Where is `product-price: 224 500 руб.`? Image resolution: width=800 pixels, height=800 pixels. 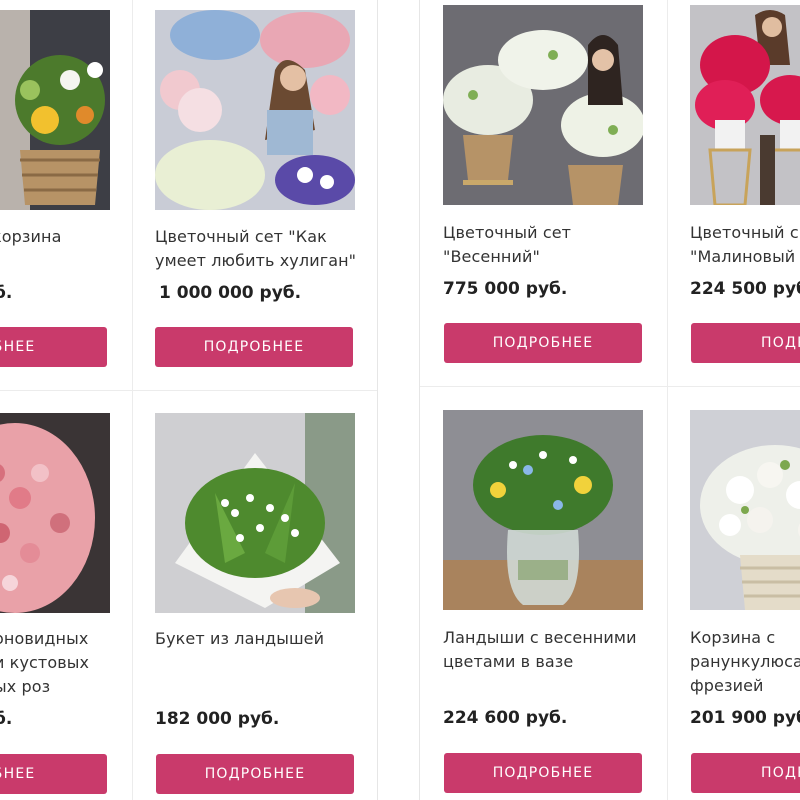 product-price: 224 500 руб. is located at coordinates (745, 289).